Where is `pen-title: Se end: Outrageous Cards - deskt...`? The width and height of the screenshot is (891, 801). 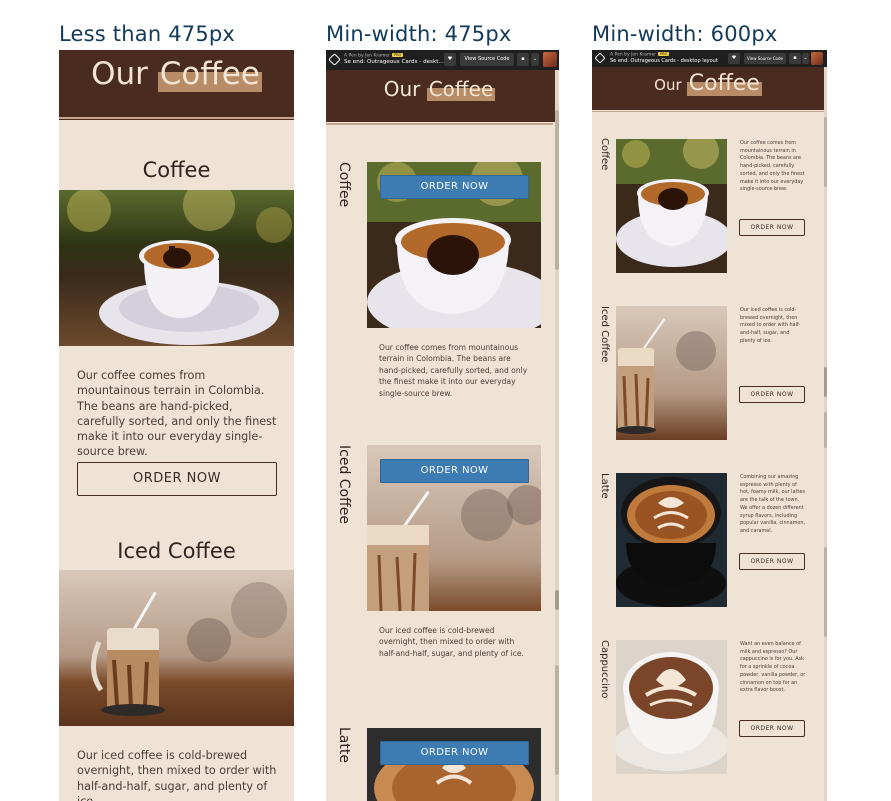
pen-title: Se end: Outrageous Cards - deskt... is located at coordinates (394, 62).